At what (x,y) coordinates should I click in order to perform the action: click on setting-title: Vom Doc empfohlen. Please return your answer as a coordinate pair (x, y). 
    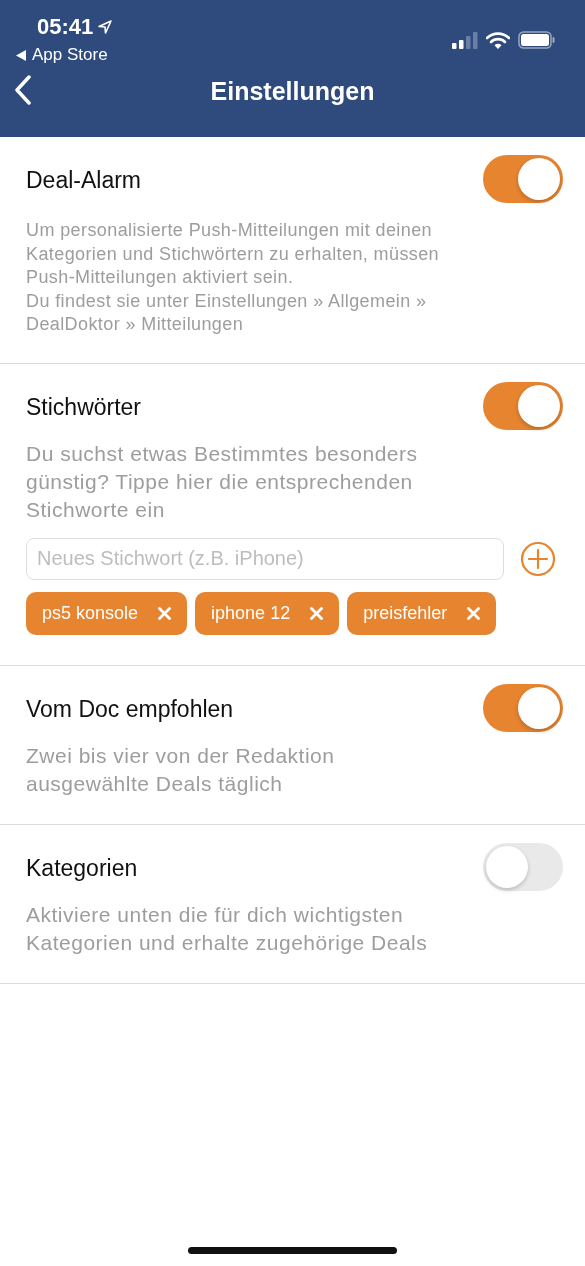
    Looking at the image, I should click on (130, 708).